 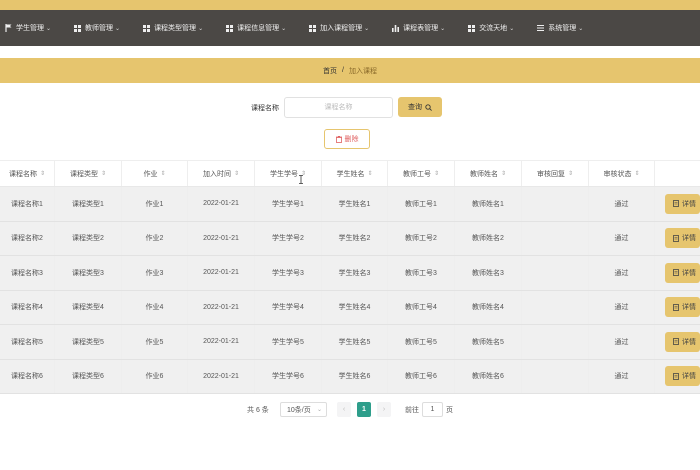 What do you see at coordinates (27, 308) in the screenshot?
I see `cell-text: 课程名称4` at bounding box center [27, 308].